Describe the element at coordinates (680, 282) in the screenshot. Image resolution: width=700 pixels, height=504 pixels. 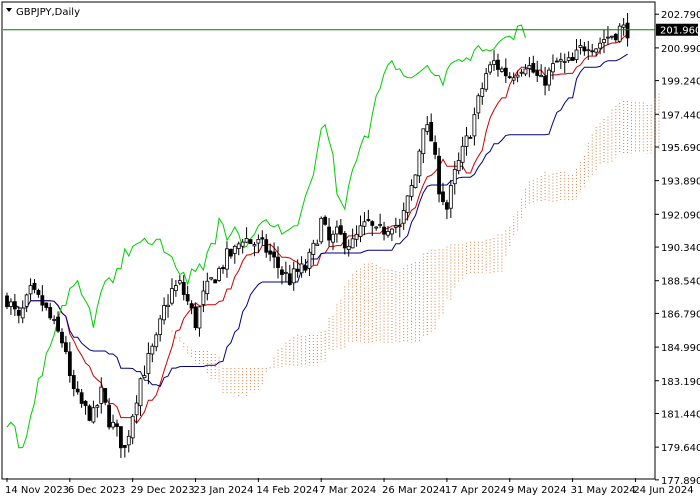
I see `price-tick-label: 188.540` at that location.